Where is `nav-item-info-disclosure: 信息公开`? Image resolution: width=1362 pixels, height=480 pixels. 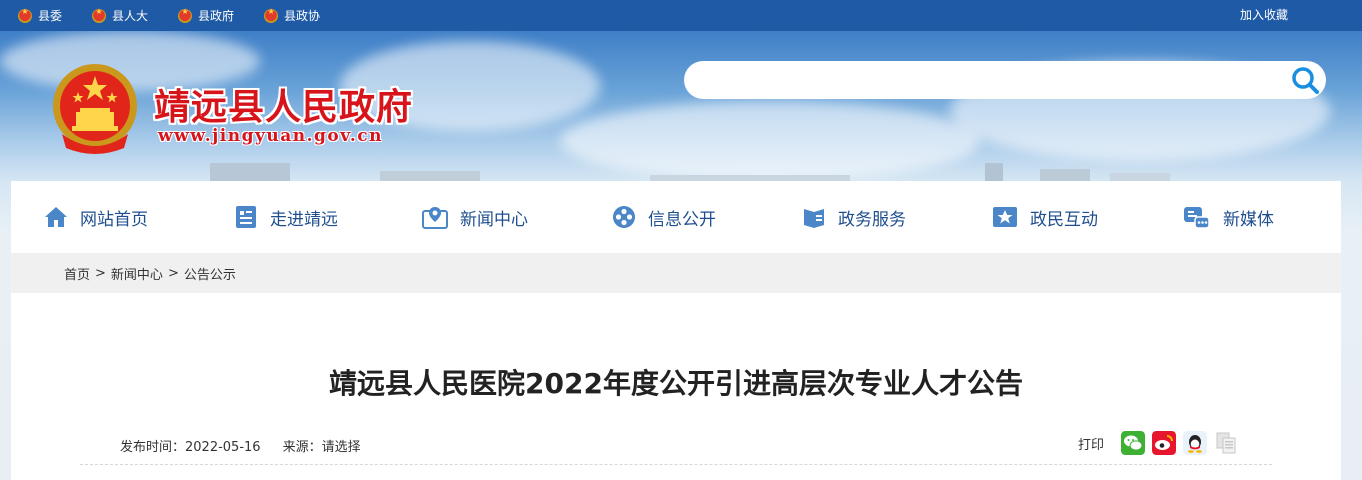 nav-item-info-disclosure: 信息公开 is located at coordinates (664, 217).